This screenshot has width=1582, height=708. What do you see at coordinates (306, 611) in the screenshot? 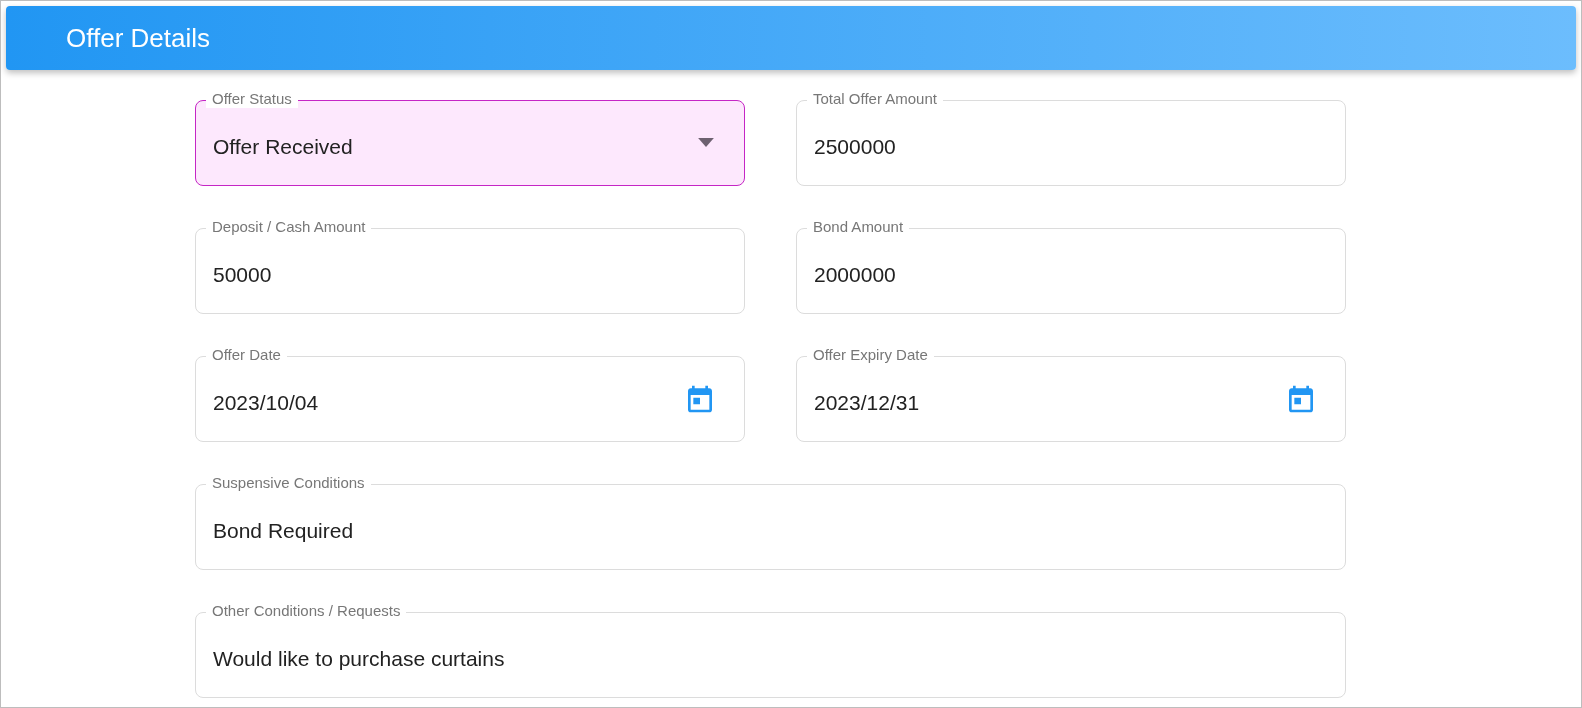
I see `field-label: Other Conditions / Requests` at bounding box center [306, 611].